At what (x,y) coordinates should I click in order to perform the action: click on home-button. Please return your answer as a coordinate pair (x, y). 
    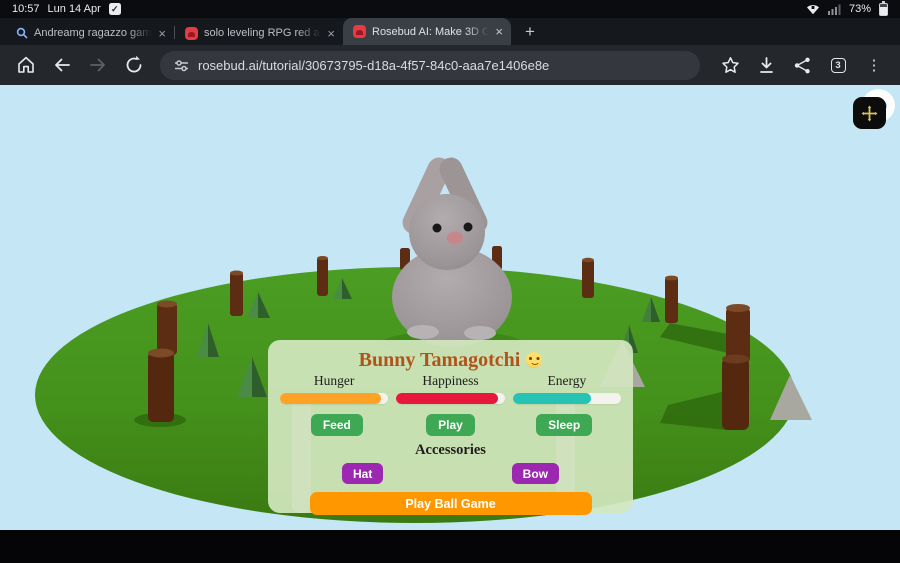
    Looking at the image, I should click on (26, 65).